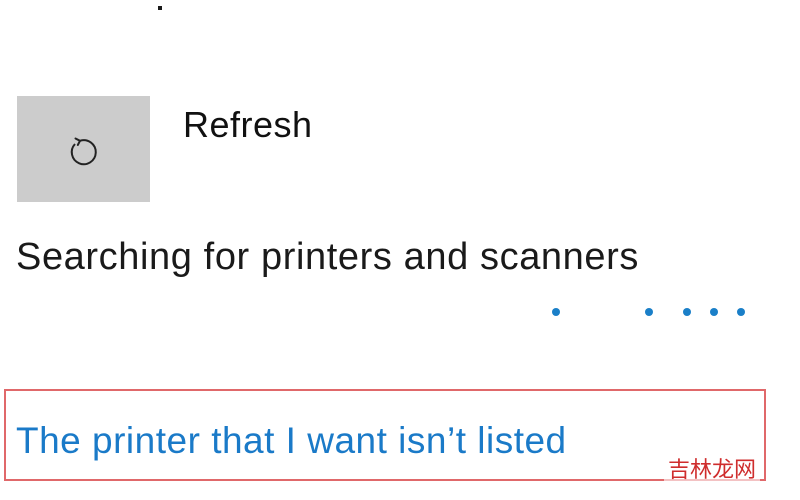 This screenshot has width=800, height=500. I want to click on watermark-text: 吉林龙网, so click(712, 468).